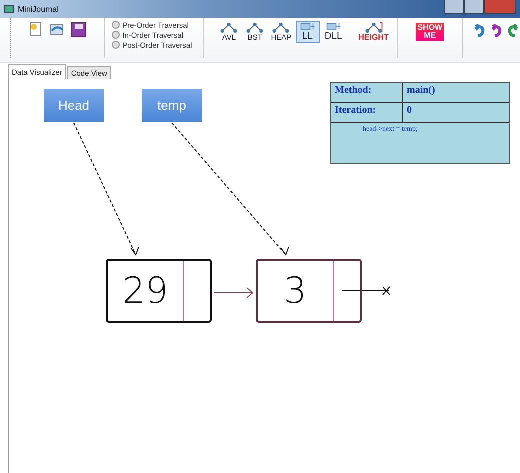  Describe the element at coordinates (74, 105) in the screenshot. I see `pointer-label: Head` at that location.